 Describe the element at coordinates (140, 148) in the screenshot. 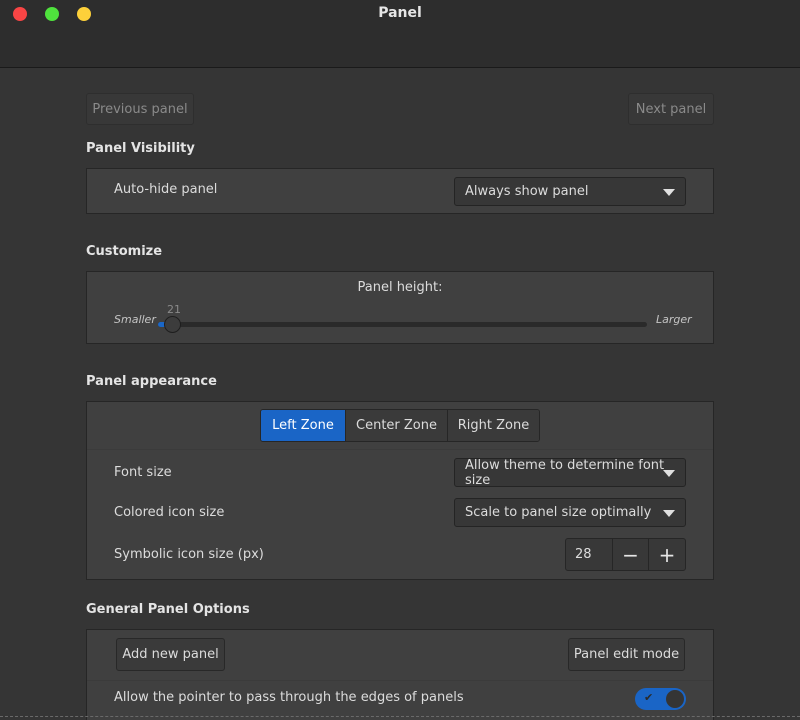

I see `section-heading-visibility: Panel Visibility` at that location.